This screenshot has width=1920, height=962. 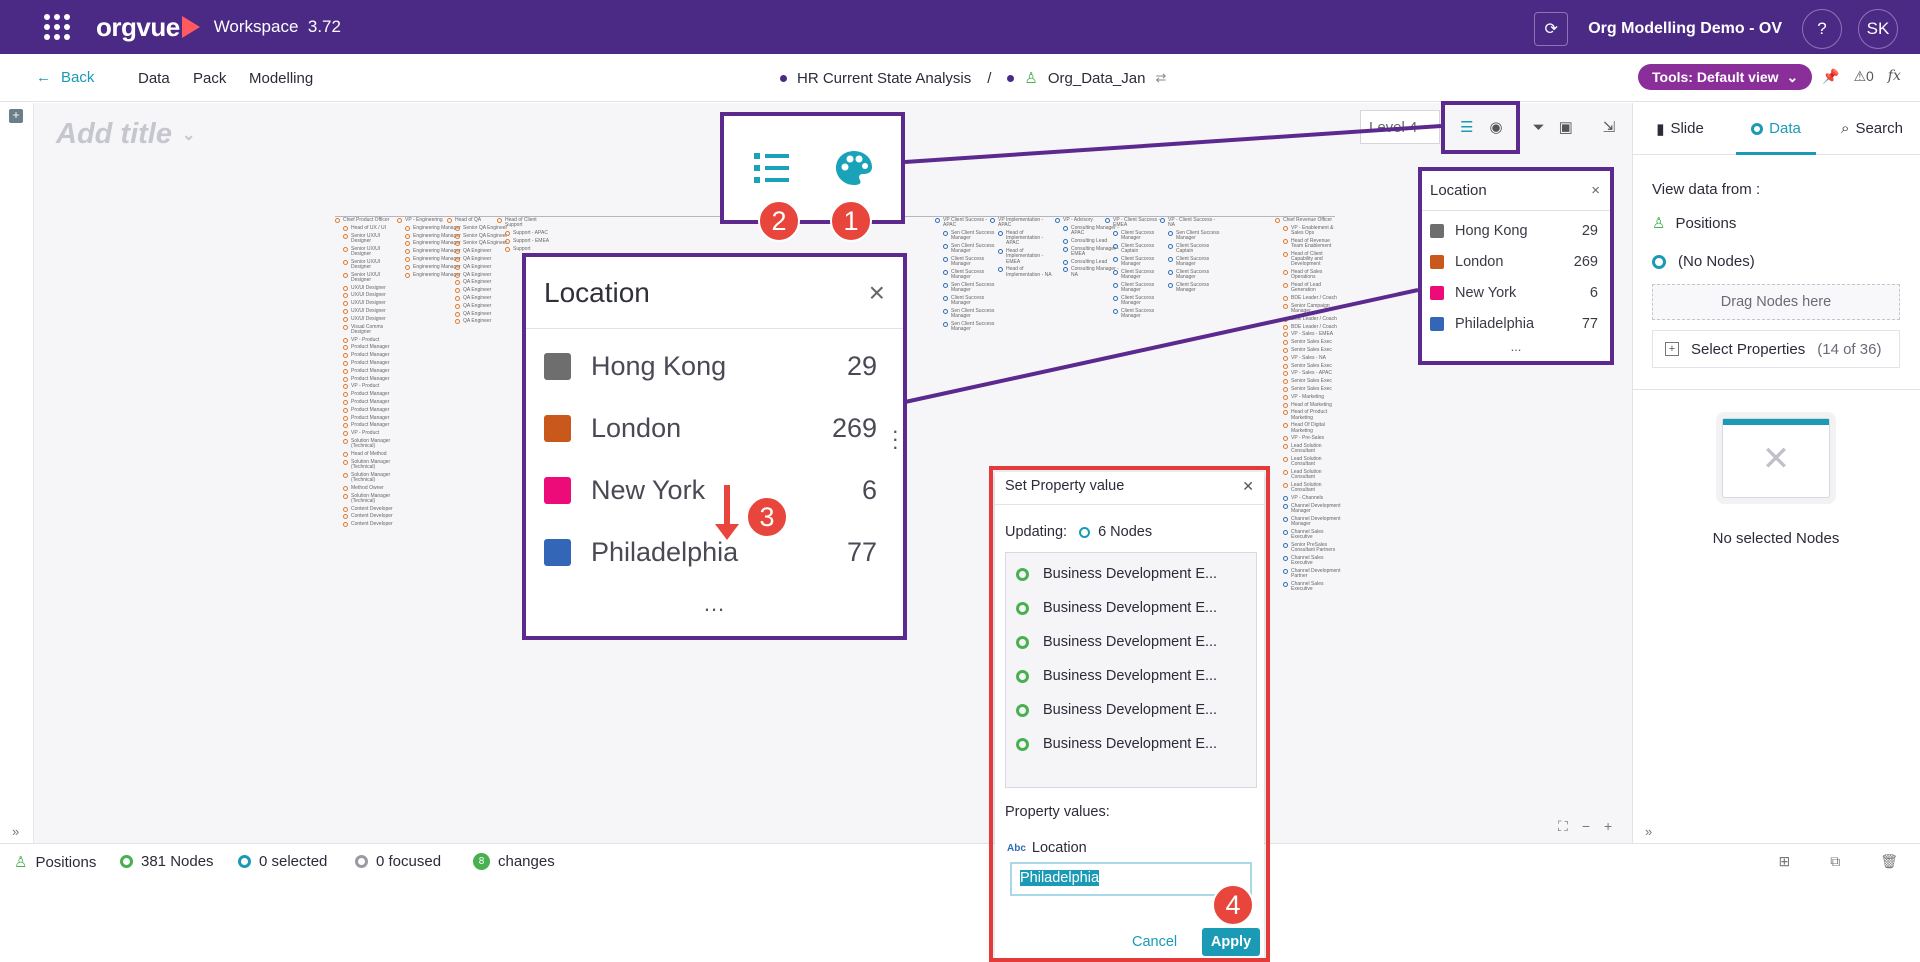 I want to click on org-node: Support - EMEA, so click(x=534, y=241).